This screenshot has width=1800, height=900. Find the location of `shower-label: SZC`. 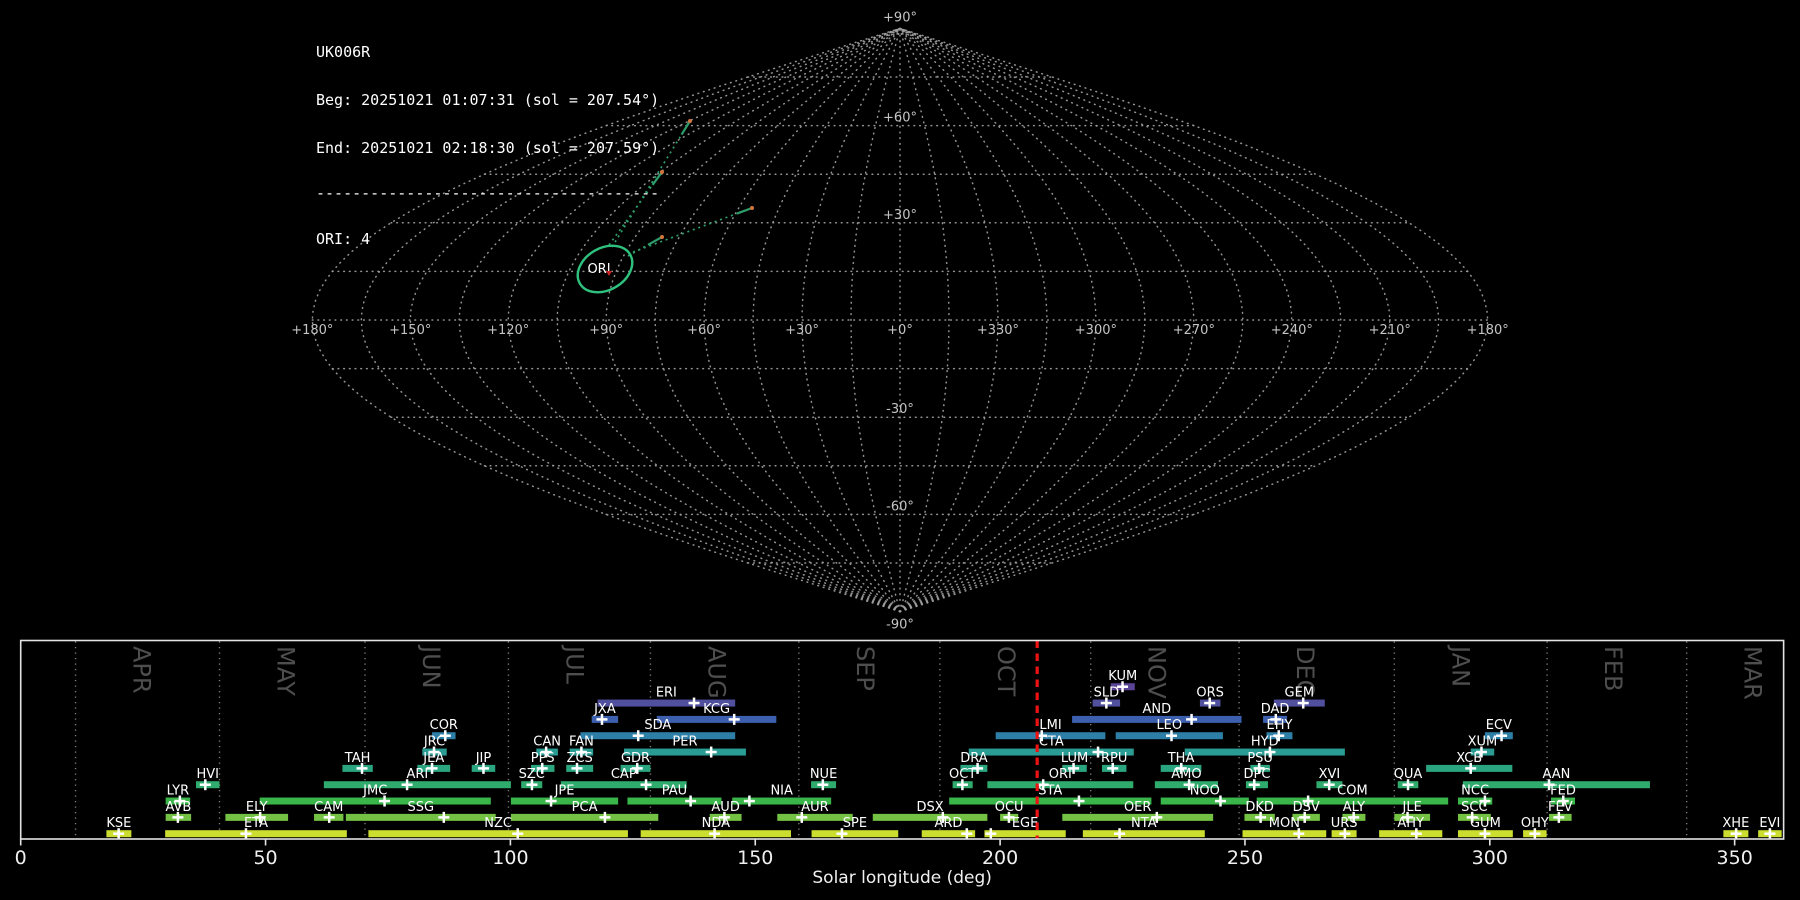

shower-label: SZC is located at coordinates (532, 774).